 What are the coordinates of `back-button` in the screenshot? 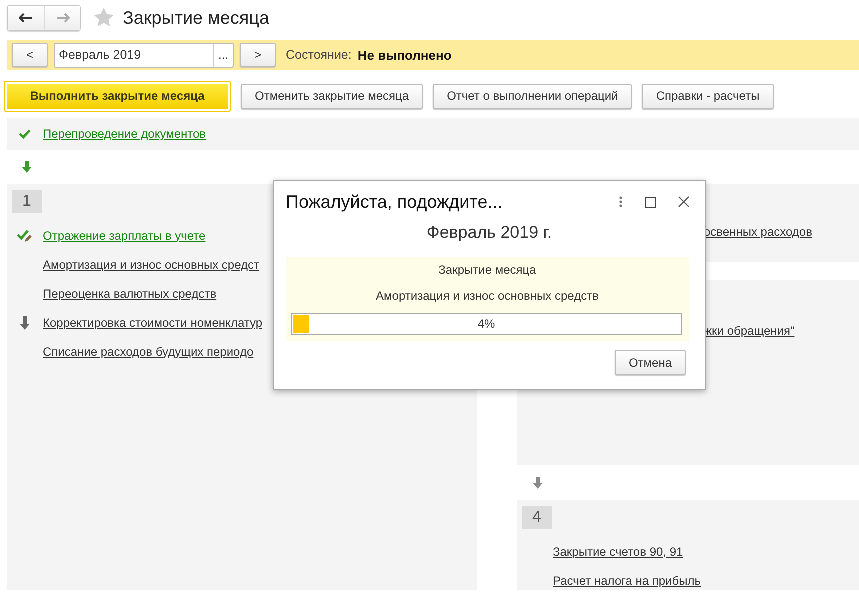 It's located at (26, 18).